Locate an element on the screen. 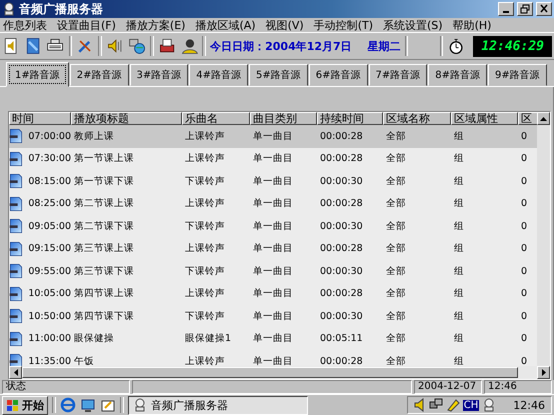  close-icon is located at coordinates (544, 9).